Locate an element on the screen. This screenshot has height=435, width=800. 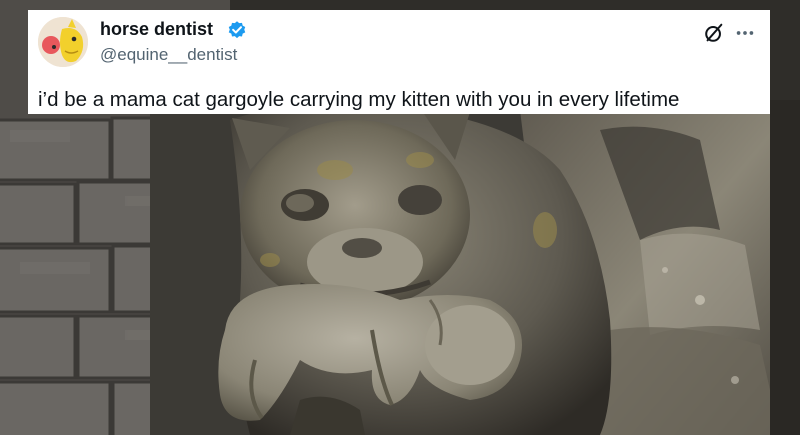
display-name: horse dentist is located at coordinates (156, 29).